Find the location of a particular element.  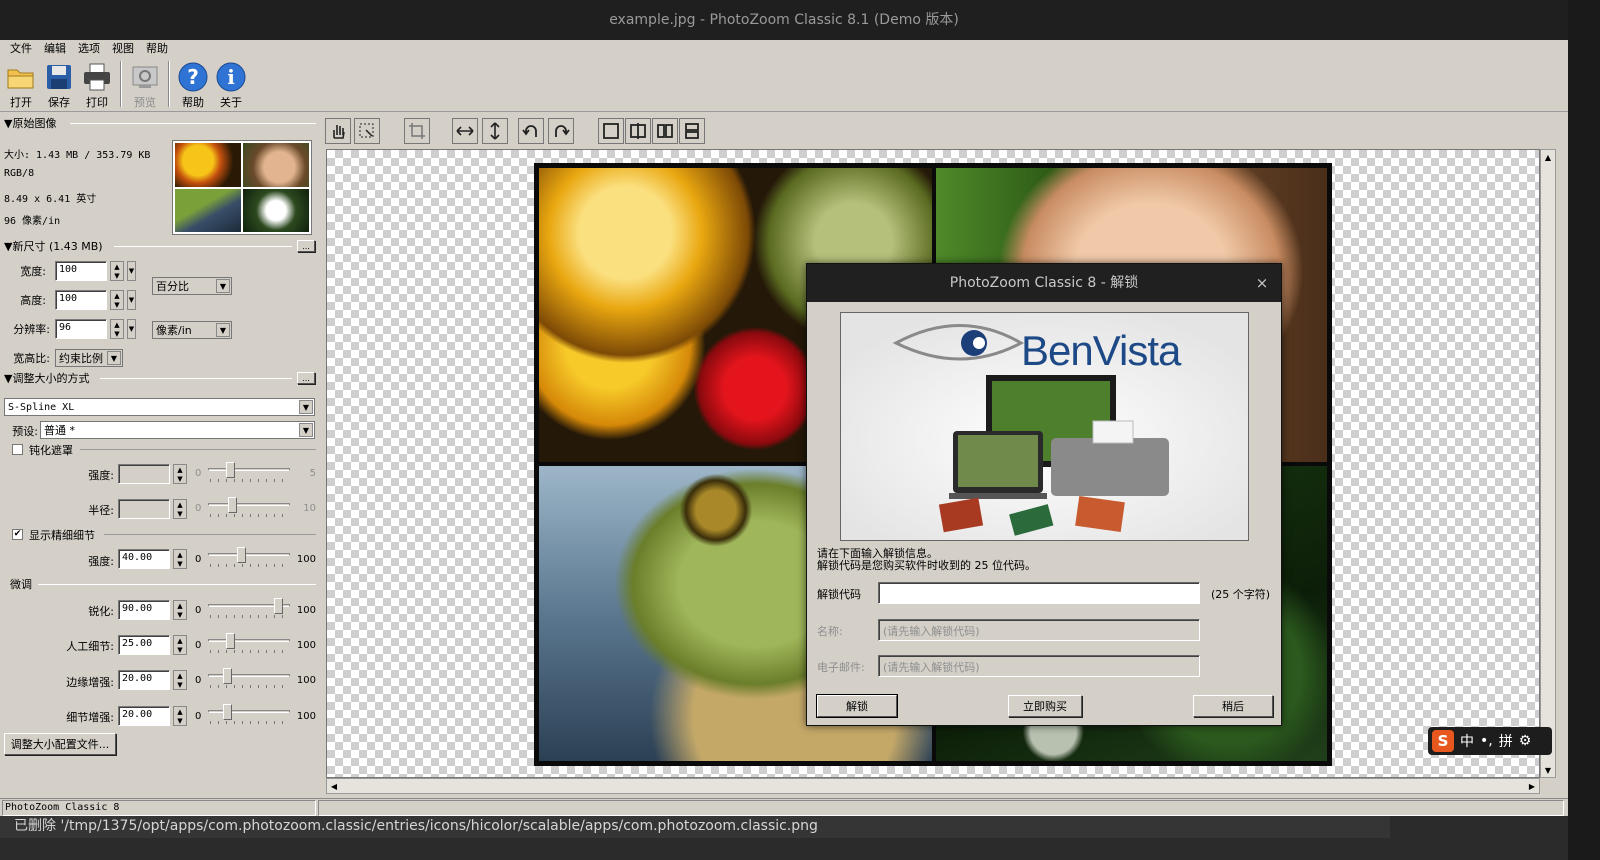

sharpen-slider is located at coordinates (249, 608).